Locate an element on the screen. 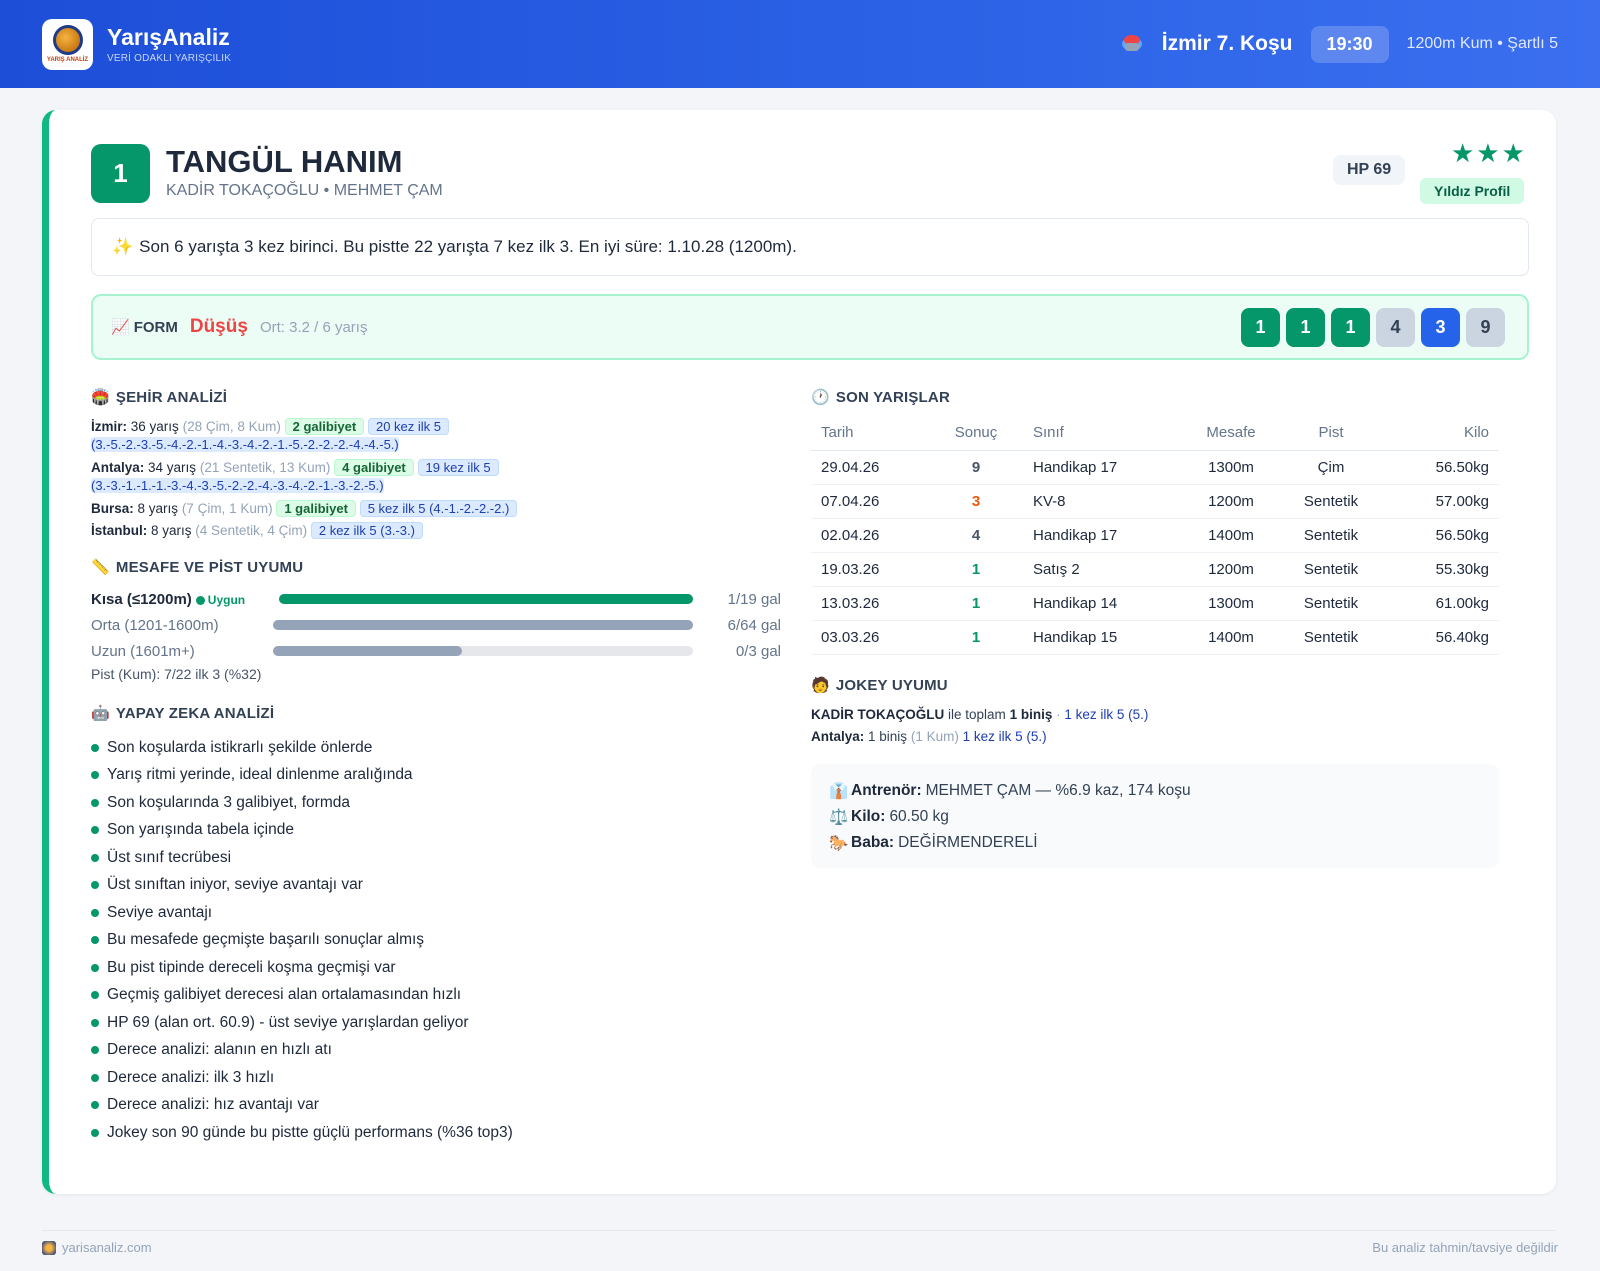  star-rating-icon: ★★★ is located at coordinates (1489, 153).